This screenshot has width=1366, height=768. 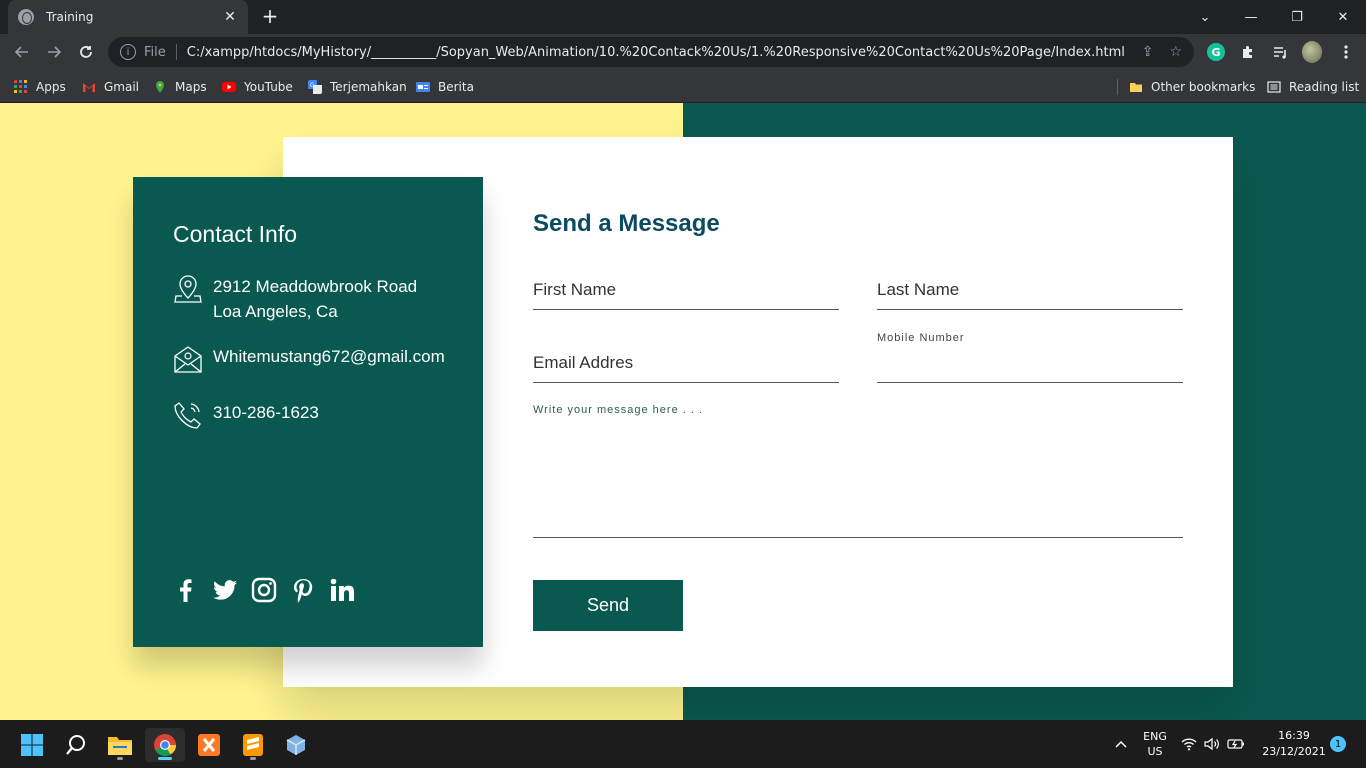 What do you see at coordinates (686, 363) in the screenshot?
I see `email-field: Email Addres` at bounding box center [686, 363].